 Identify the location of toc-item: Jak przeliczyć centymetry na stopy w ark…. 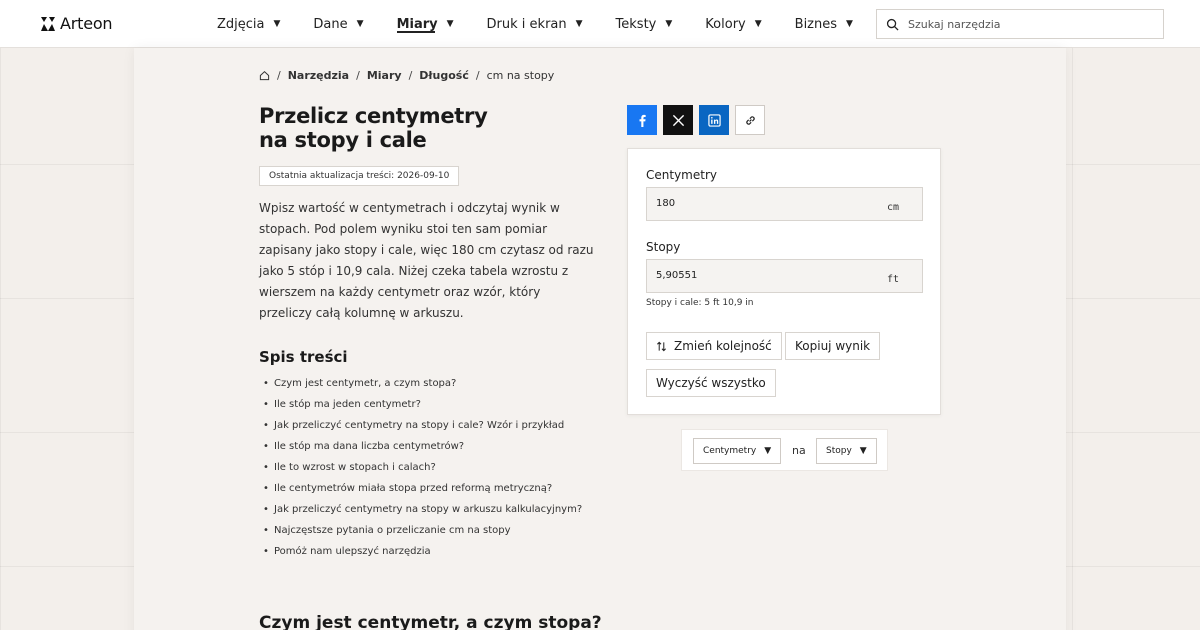
(422, 509).